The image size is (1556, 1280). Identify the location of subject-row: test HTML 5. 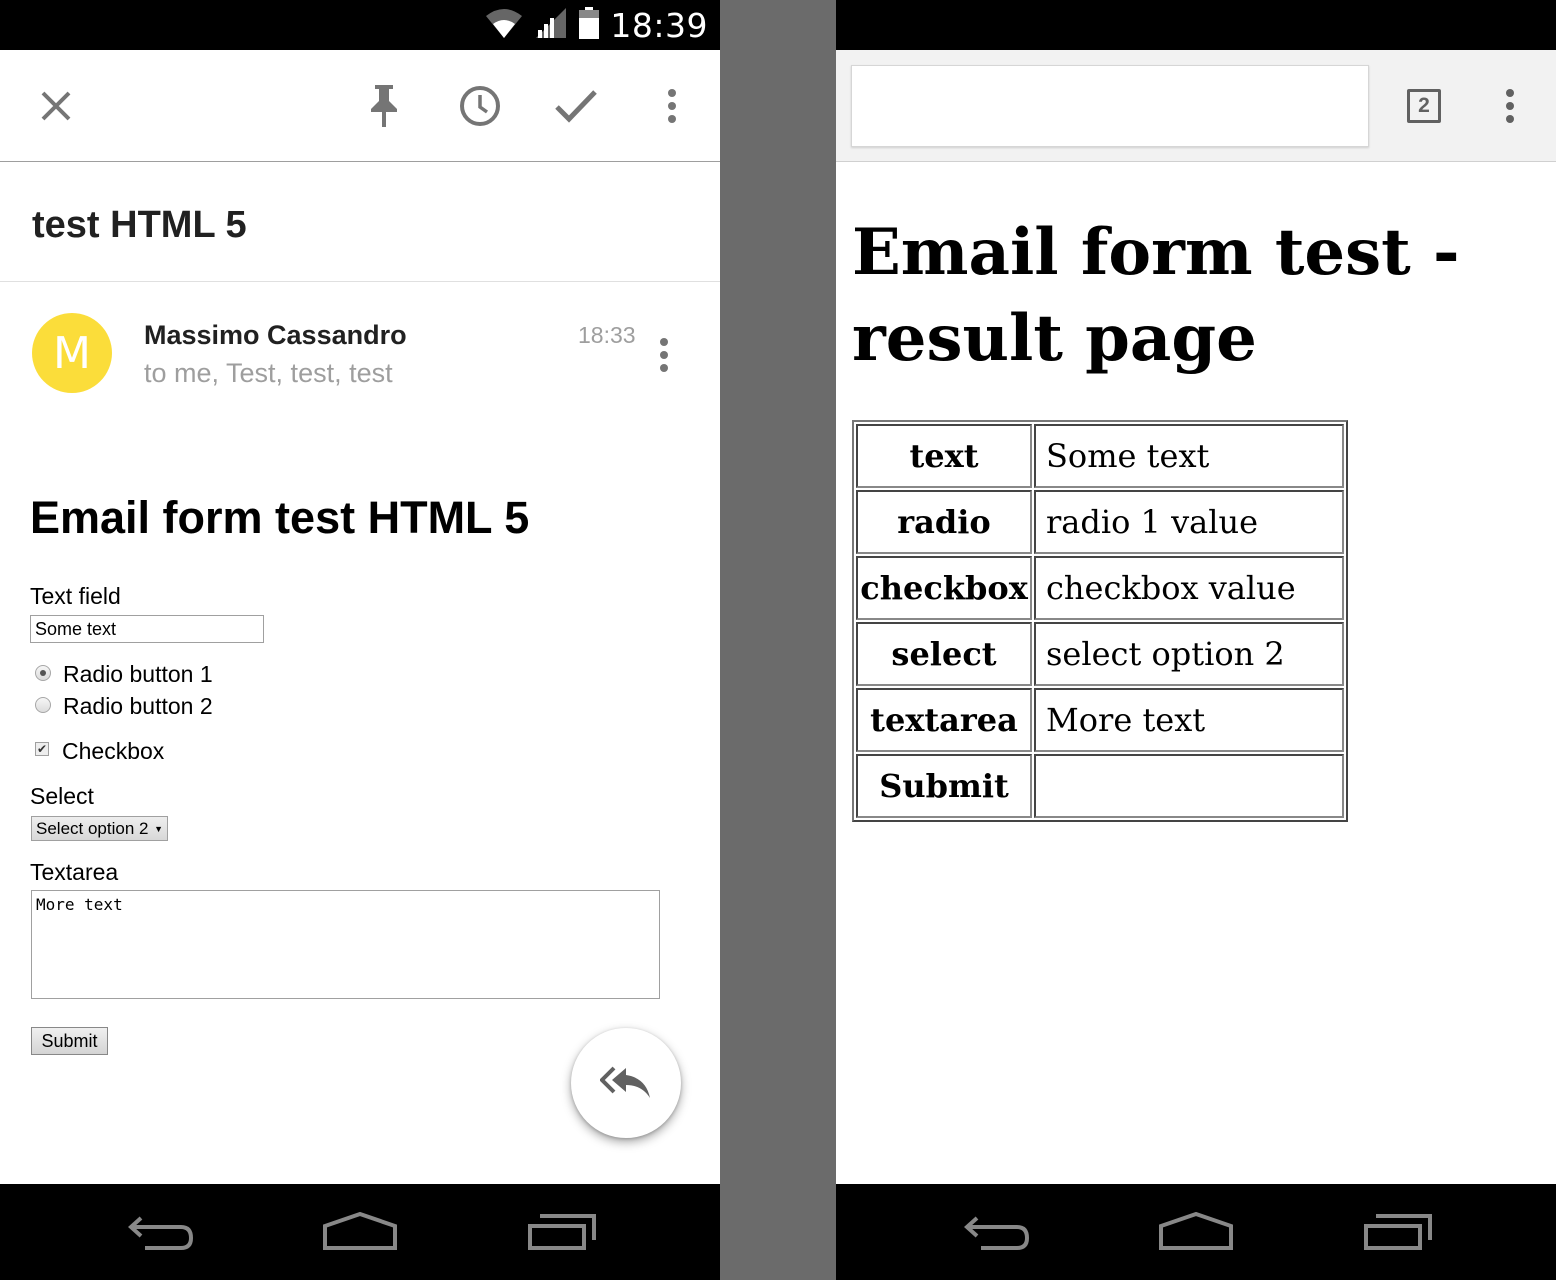
(360, 222).